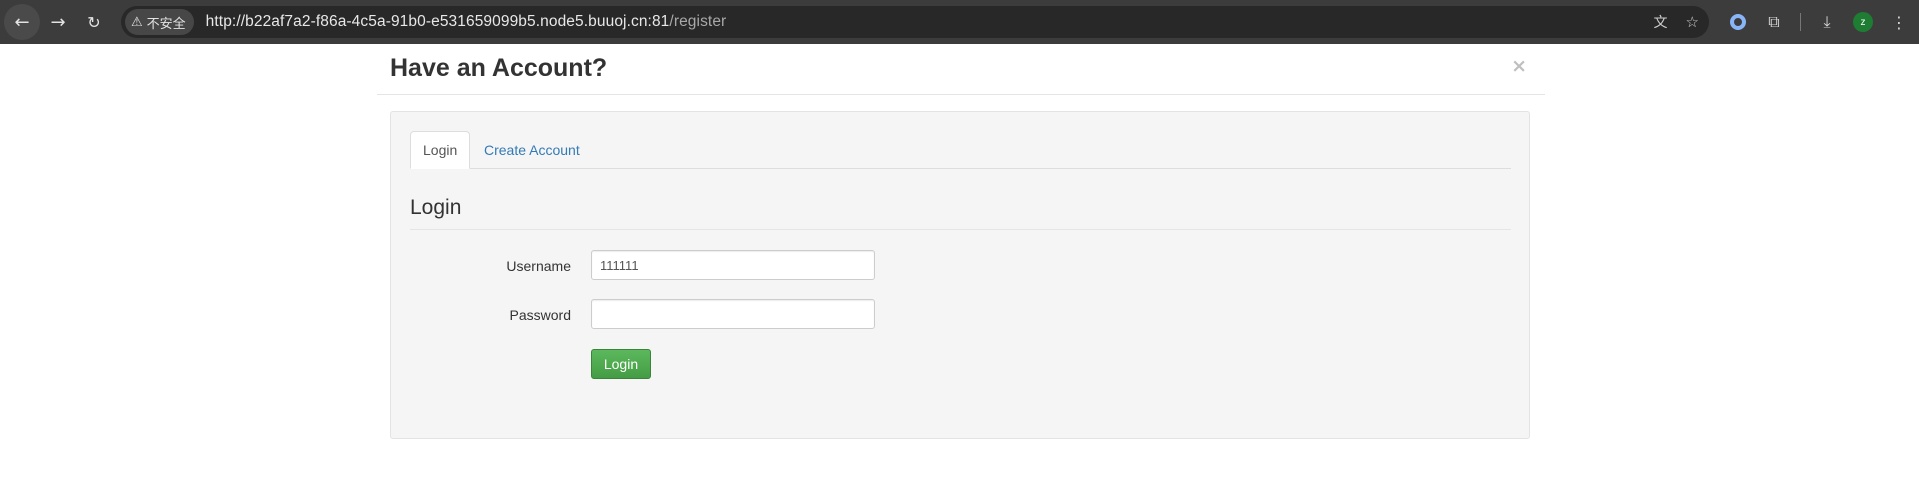  Describe the element at coordinates (137, 22) in the screenshot. I see `warning-triangle-icon: ⚠` at that location.